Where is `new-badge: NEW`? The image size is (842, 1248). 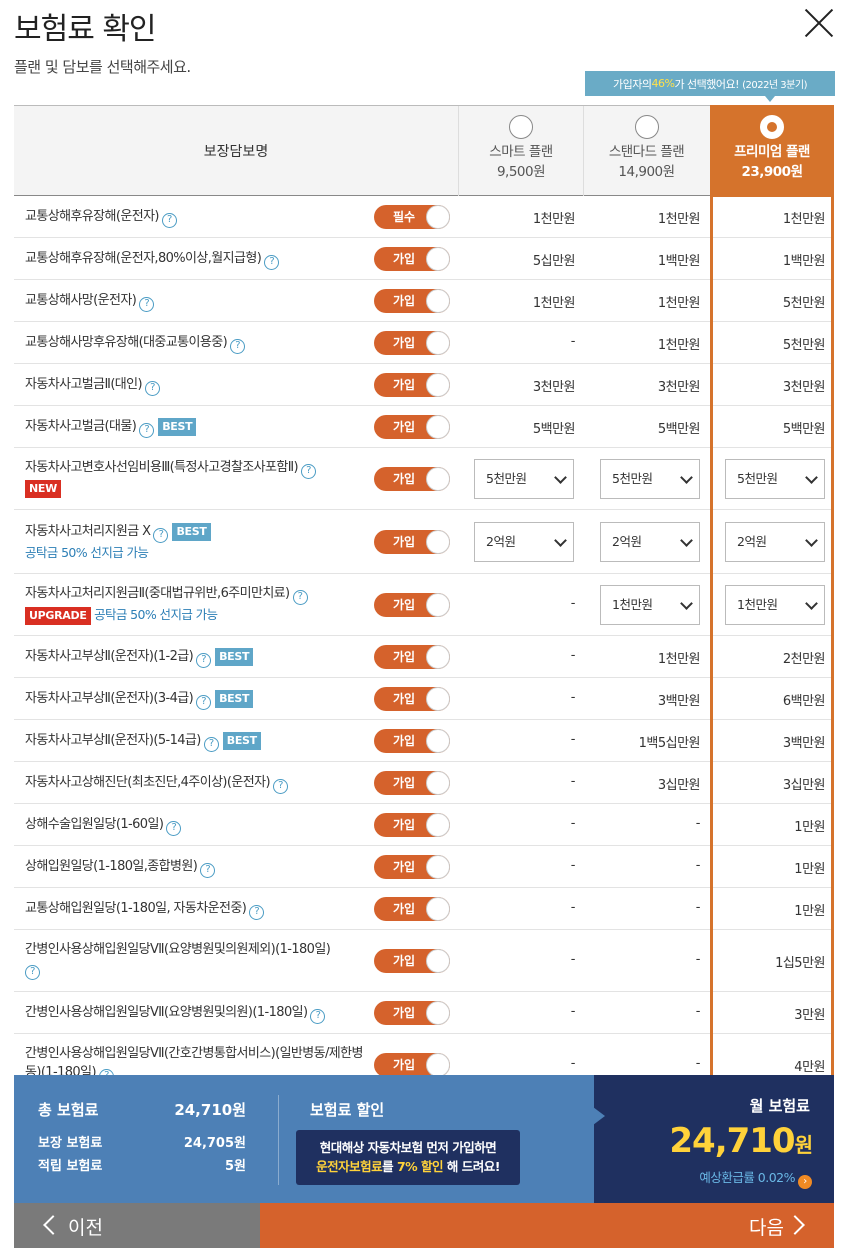 new-badge: NEW is located at coordinates (43, 488).